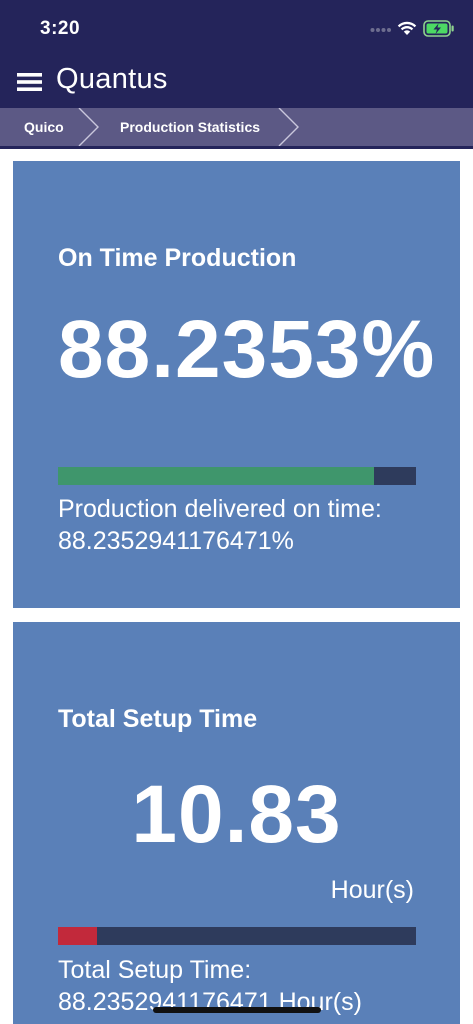  Describe the element at coordinates (190, 127) in the screenshot. I see `breadcrumb-item-production-statistics: Production Statistics` at that location.